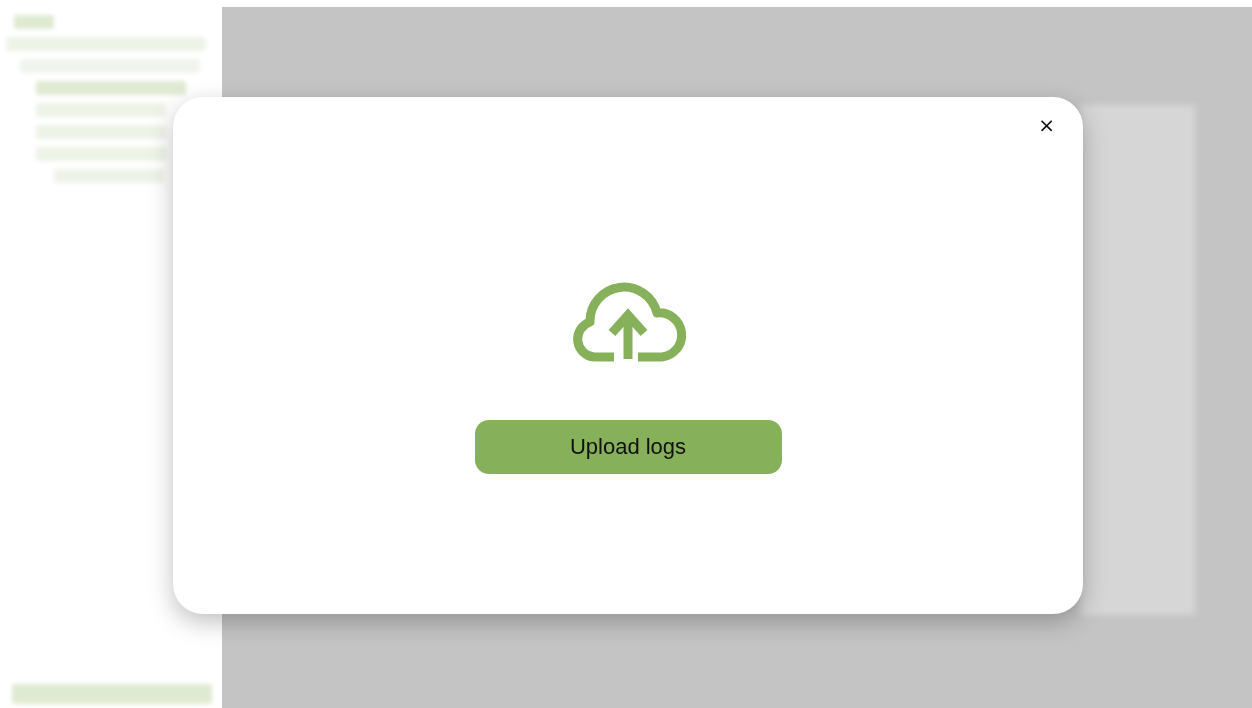 The image size is (1252, 708). I want to click on upload-logs-button: Upload logs, so click(628, 447).